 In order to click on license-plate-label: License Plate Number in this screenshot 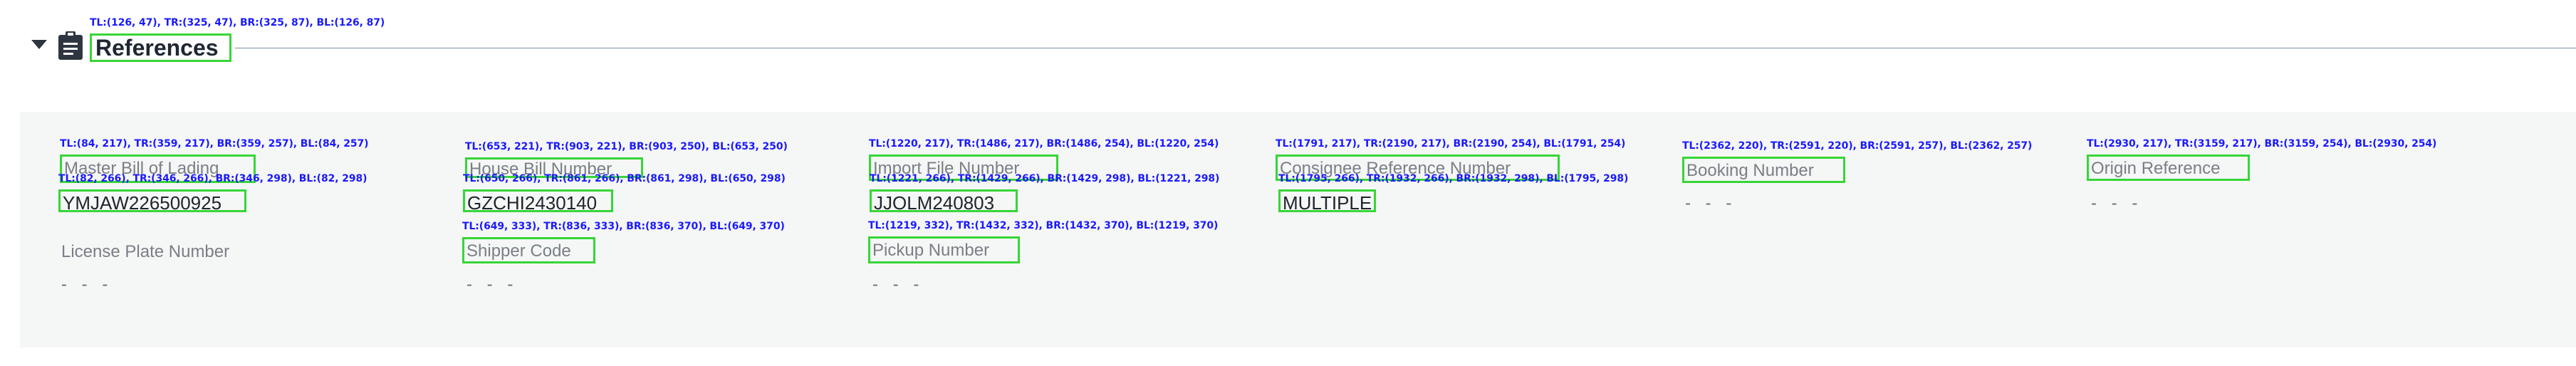, I will do `click(145, 252)`.